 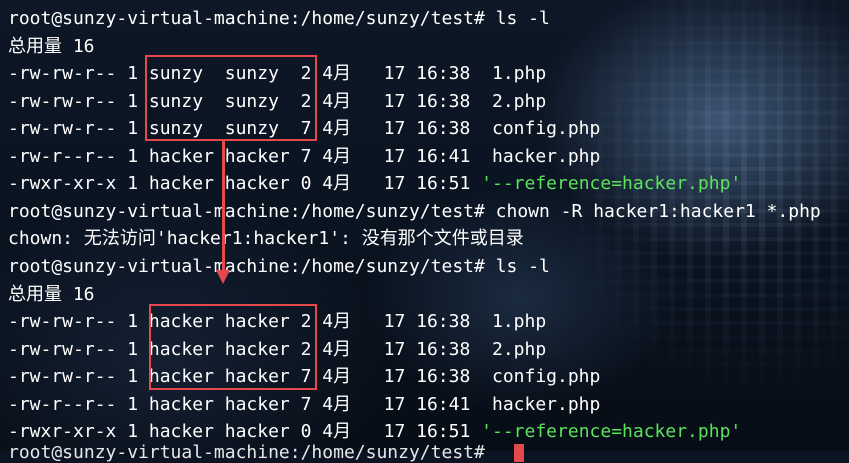 I want to click on owner-highlight-box-before, so click(x=231, y=98).